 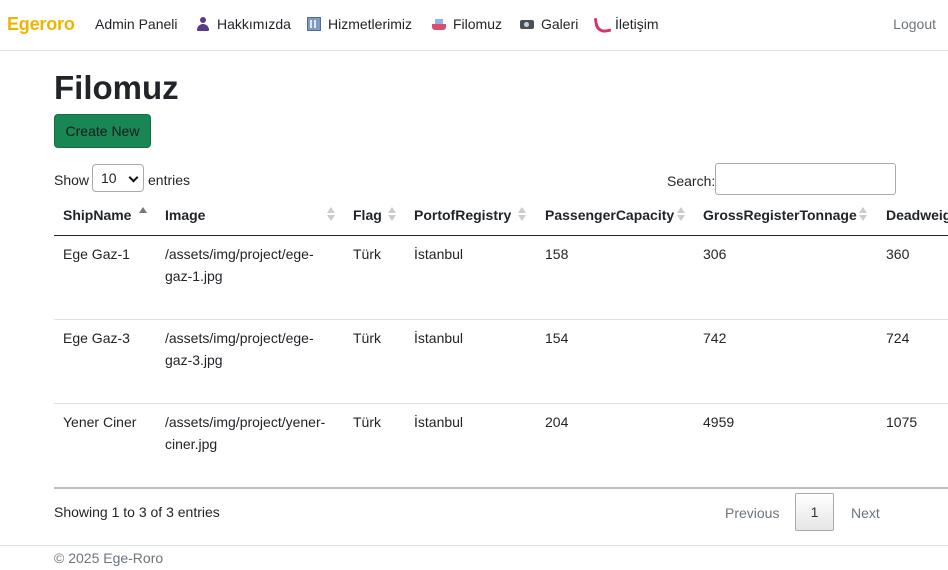 What do you see at coordinates (715, 338) in the screenshot?
I see `cell-gross-tonnage: 742` at bounding box center [715, 338].